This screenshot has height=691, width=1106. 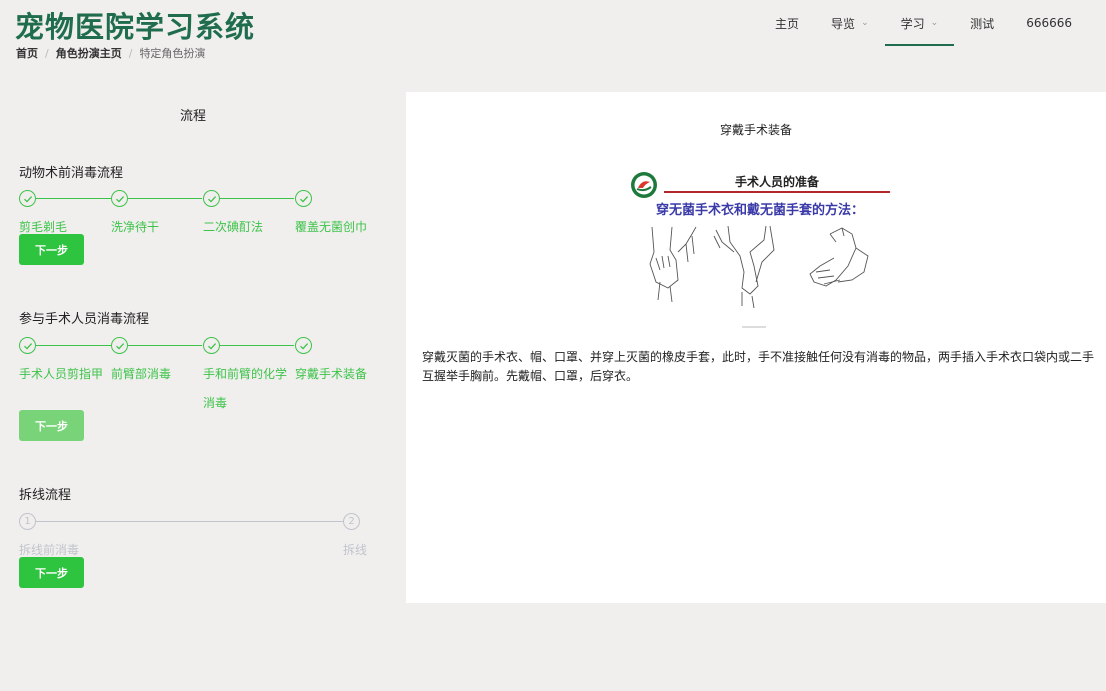 I want to click on step-label: 拆线, so click(x=355, y=550).